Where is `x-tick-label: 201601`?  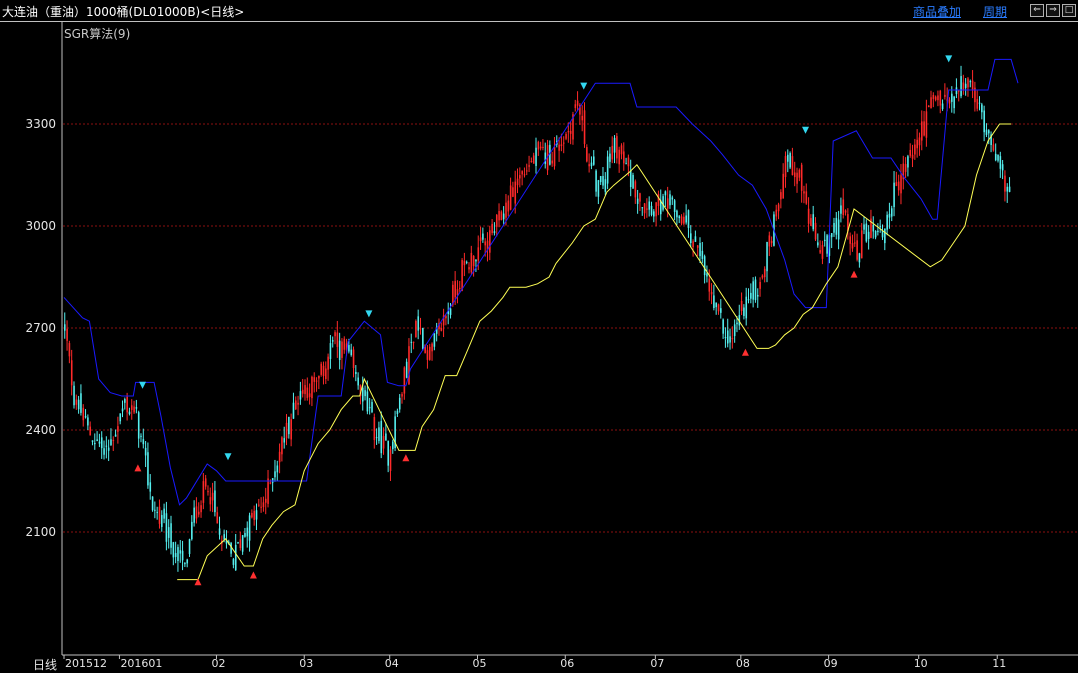 x-tick-label: 201601 is located at coordinates (141, 663).